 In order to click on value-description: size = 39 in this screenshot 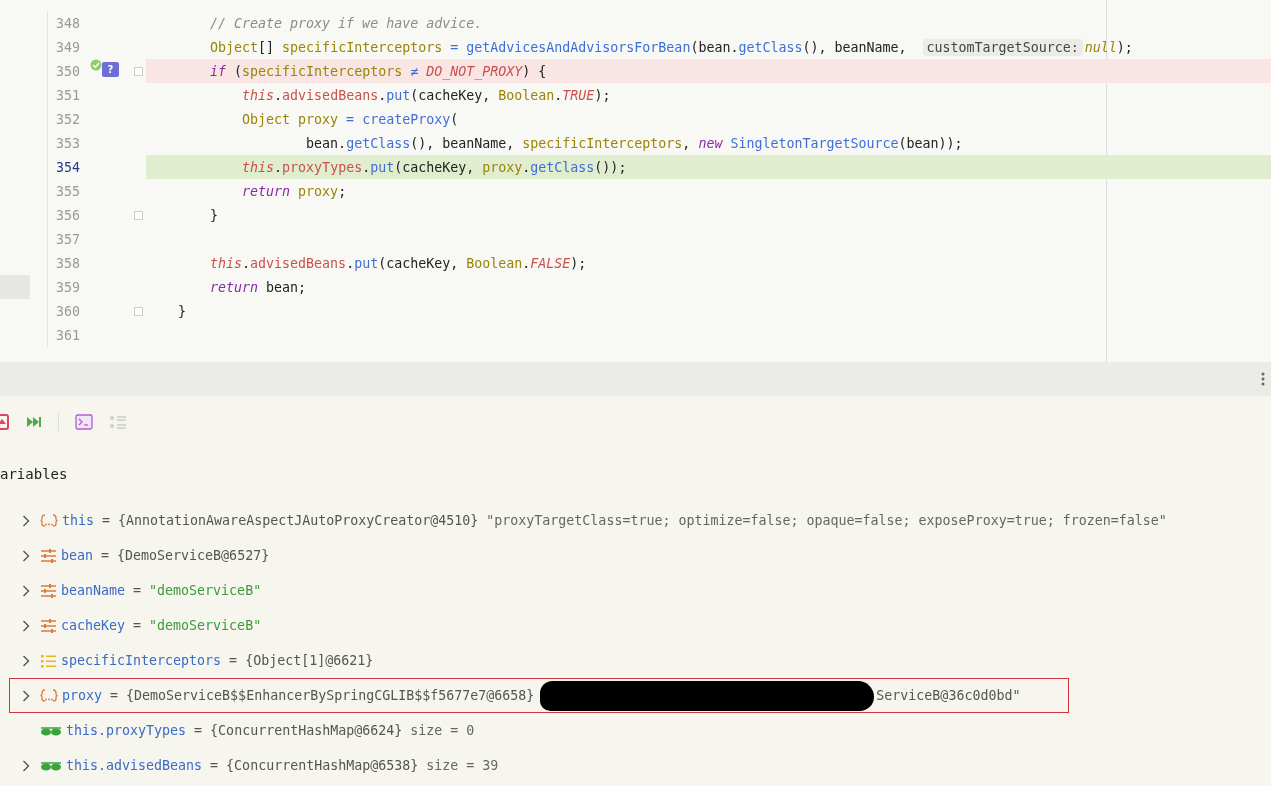, I will do `click(462, 765)`.